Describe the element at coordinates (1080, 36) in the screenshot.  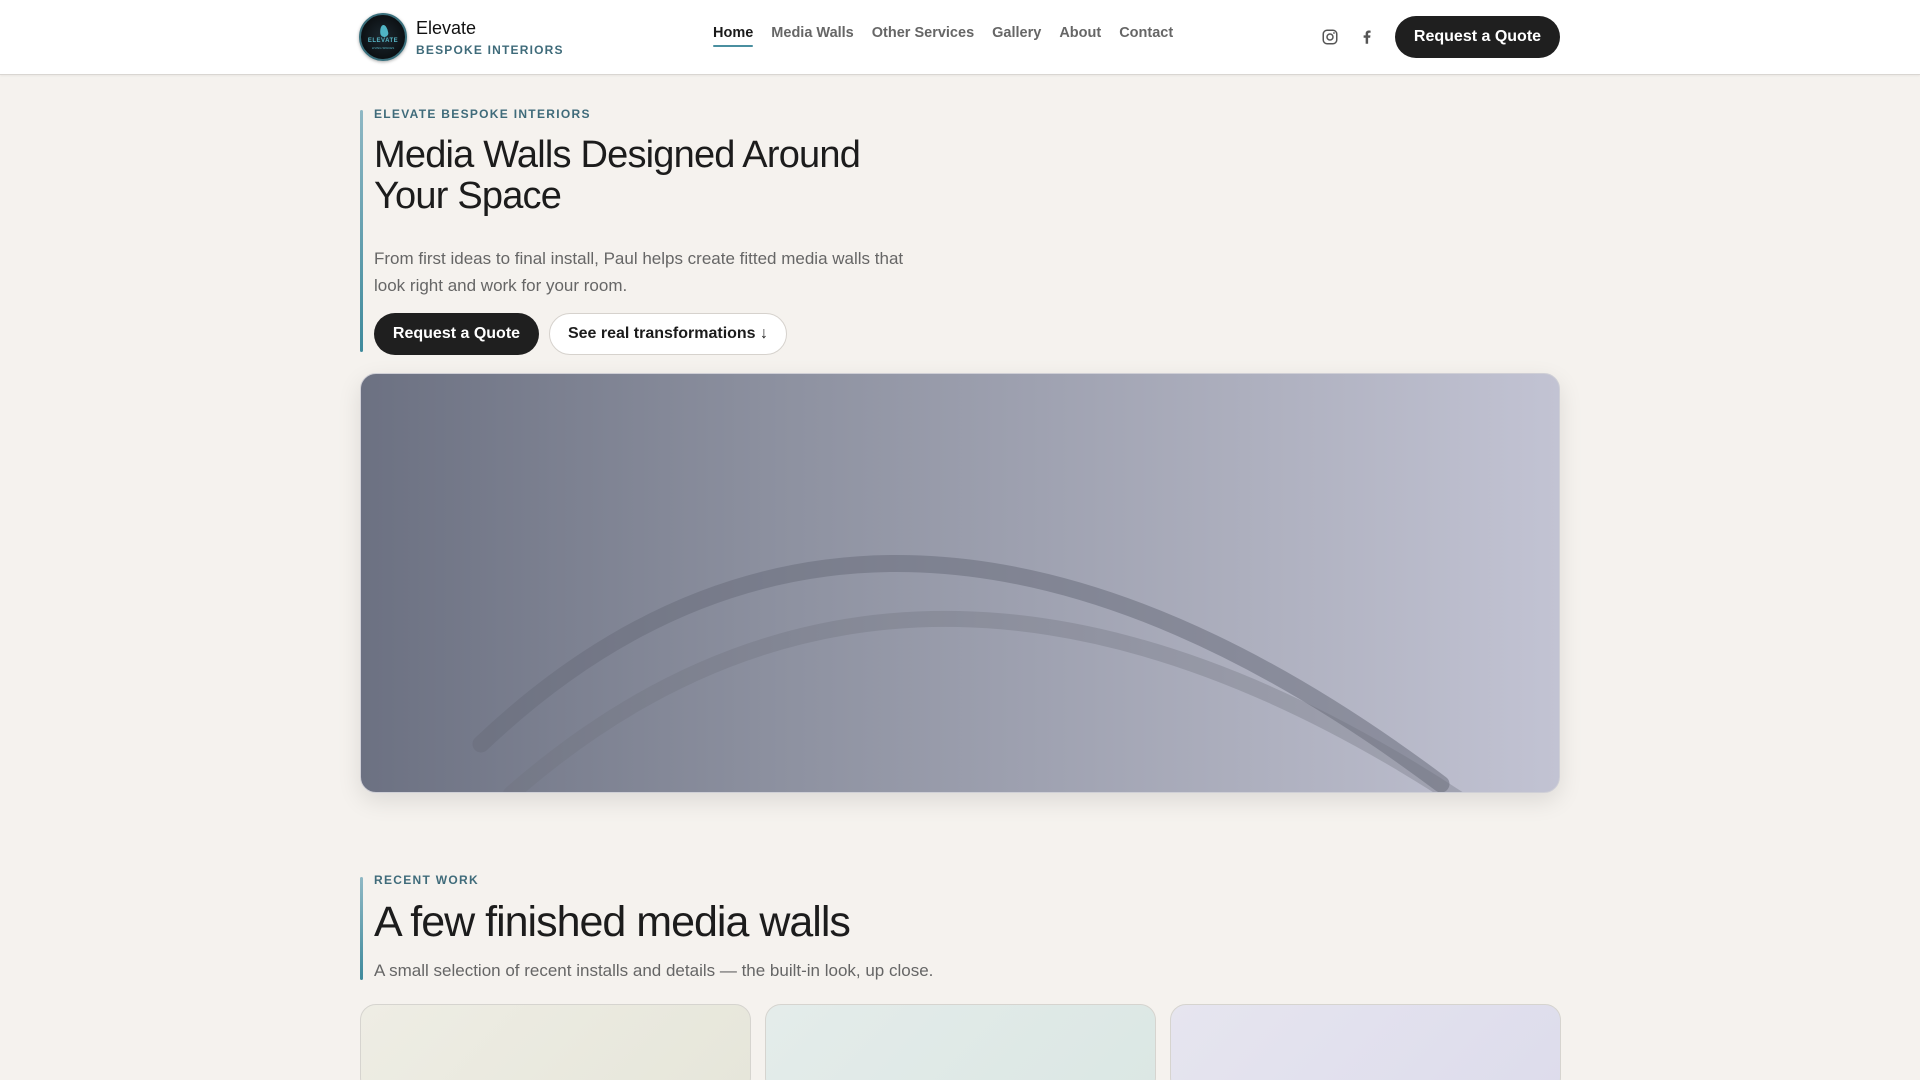
I see `nav-about: About` at that location.